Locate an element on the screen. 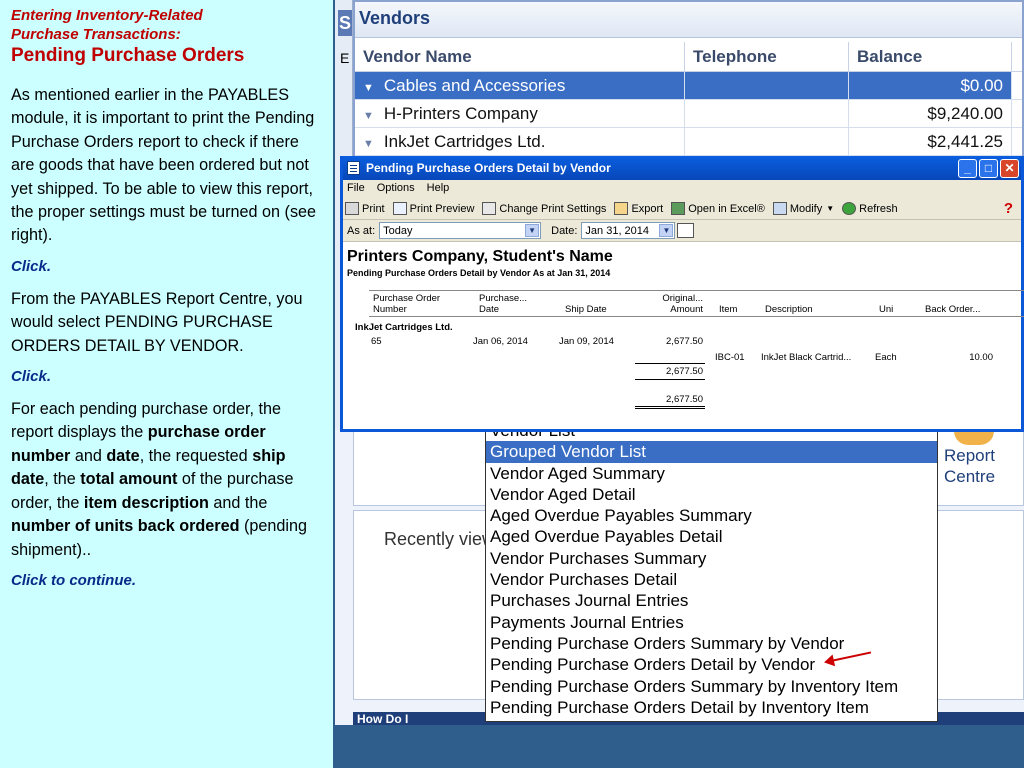  magnifier-page-icon is located at coordinates (399, 208).